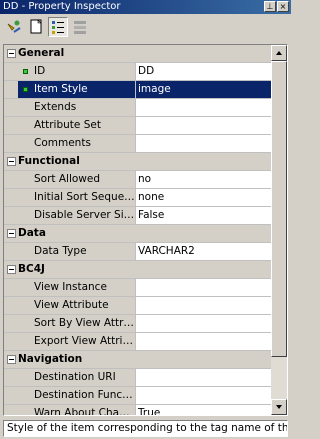 This screenshot has height=439, width=320. Describe the element at coordinates (80, 27) in the screenshot. I see `alphabetical-view-button` at that location.